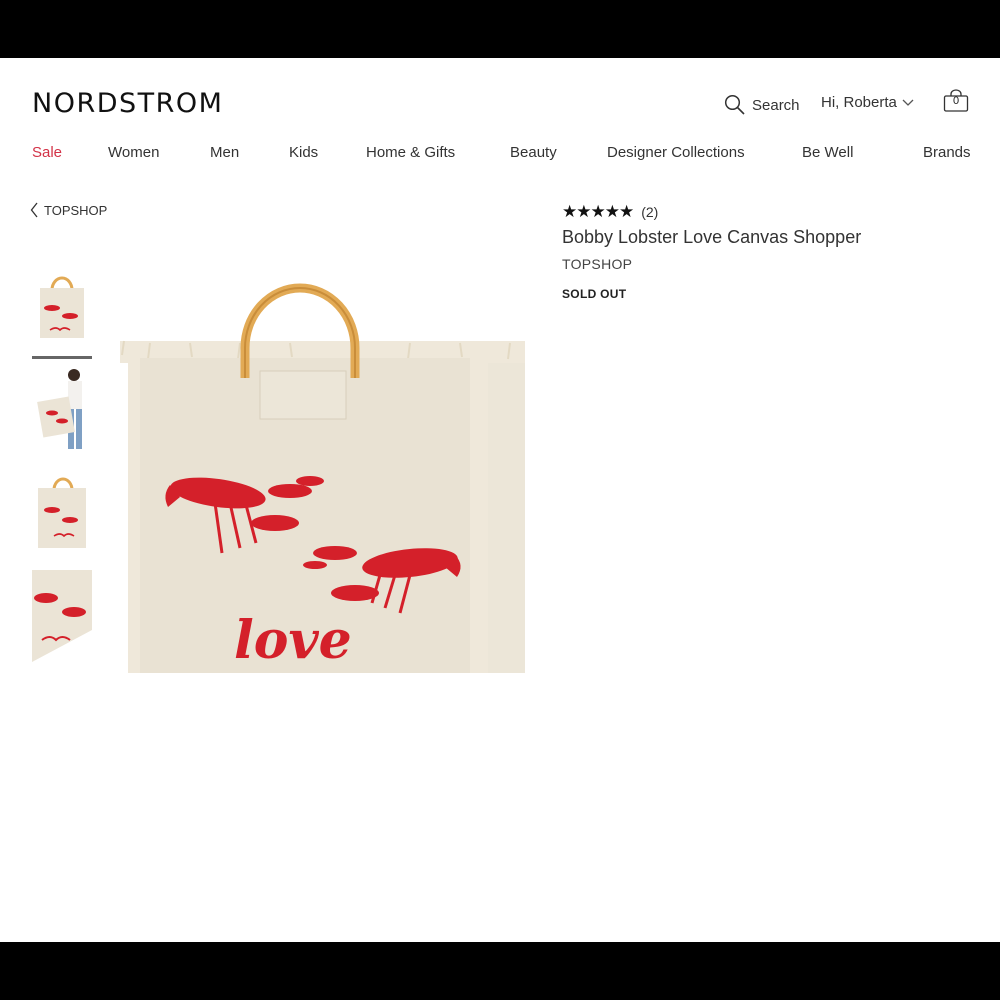 Image resolution: width=1000 pixels, height=1000 pixels. I want to click on sold-out-status: SOLD OUT, so click(594, 294).